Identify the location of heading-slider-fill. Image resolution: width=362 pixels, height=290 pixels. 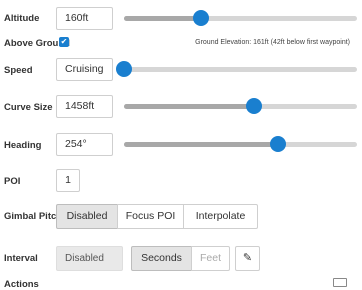
(201, 144).